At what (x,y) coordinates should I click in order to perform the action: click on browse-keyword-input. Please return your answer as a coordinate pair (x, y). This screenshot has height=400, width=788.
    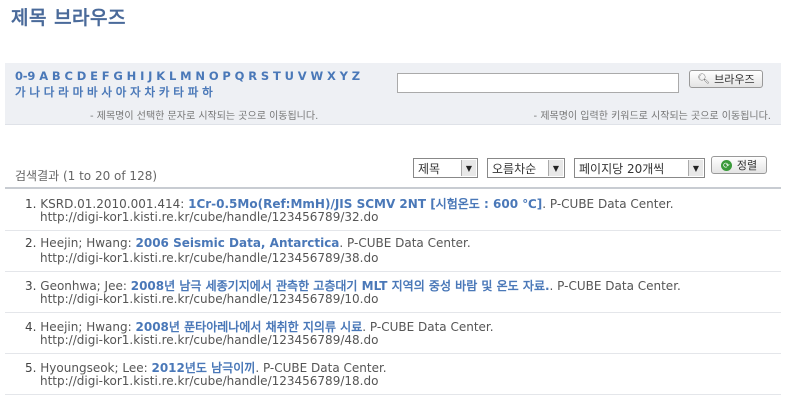
    Looking at the image, I should click on (538, 83).